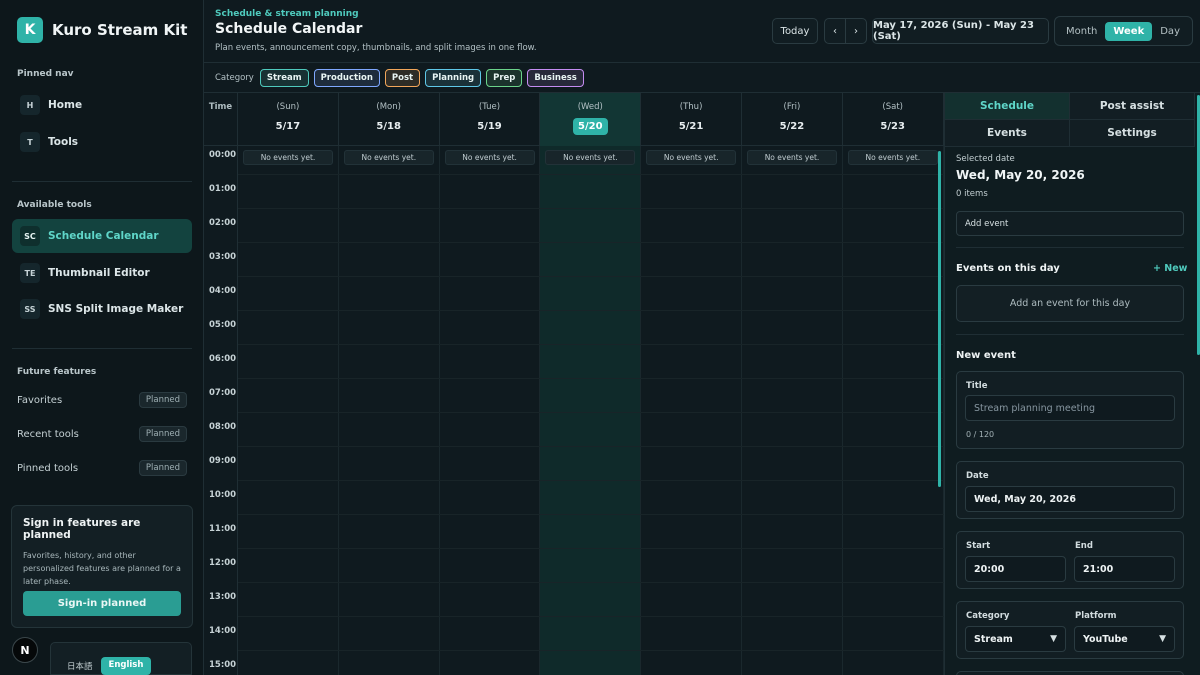 The height and width of the screenshot is (675, 1200). I want to click on new-event-link: + New, so click(1170, 268).